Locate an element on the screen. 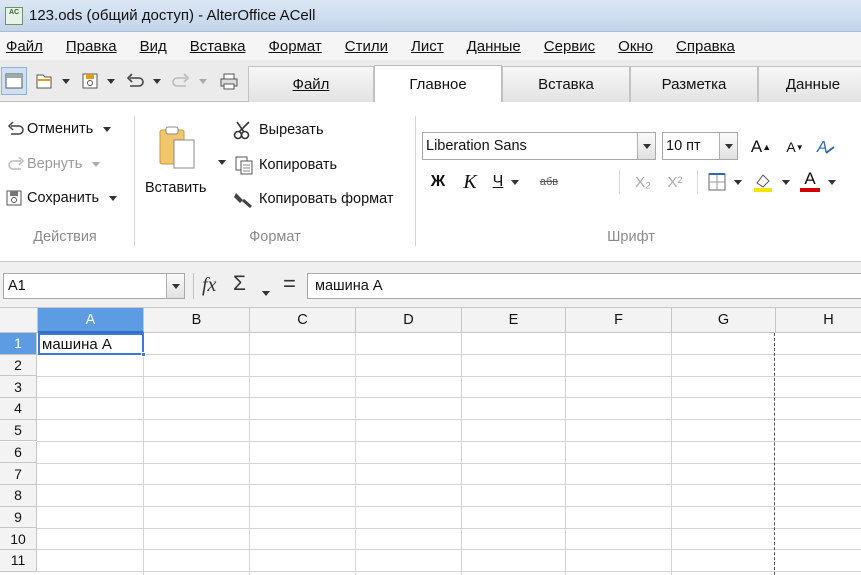 The width and height of the screenshot is (861, 575). font-color-dropdown is located at coordinates (832, 182).